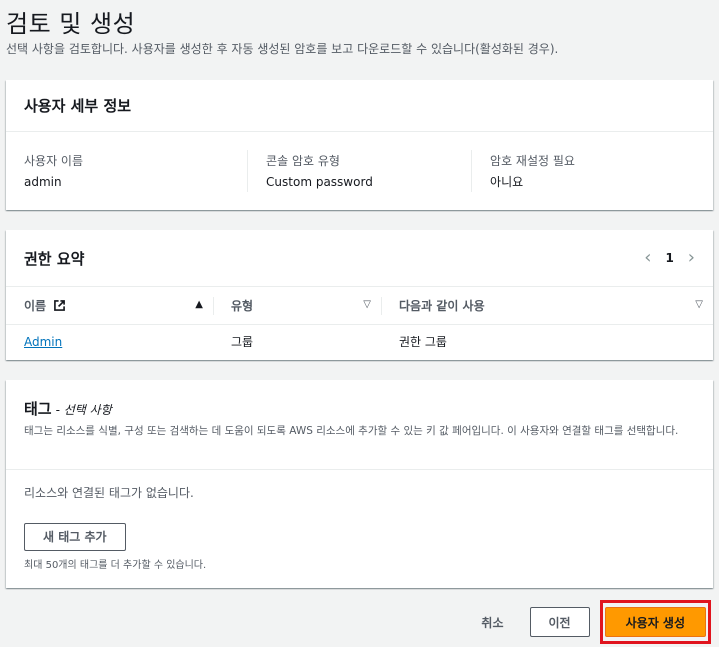  I want to click on chevron-left-icon: ‹, so click(647, 258).